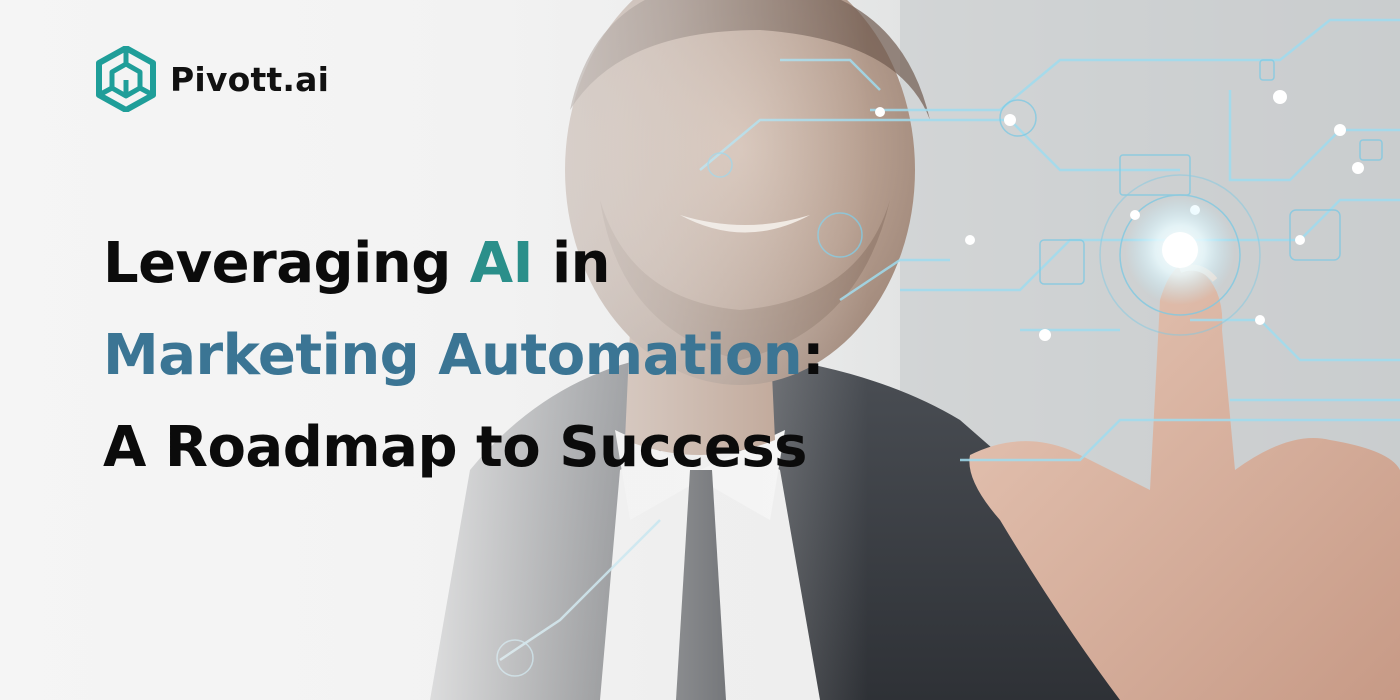  What do you see at coordinates (455, 447) in the screenshot?
I see `headline-line-3: A Roadmap to Success` at bounding box center [455, 447].